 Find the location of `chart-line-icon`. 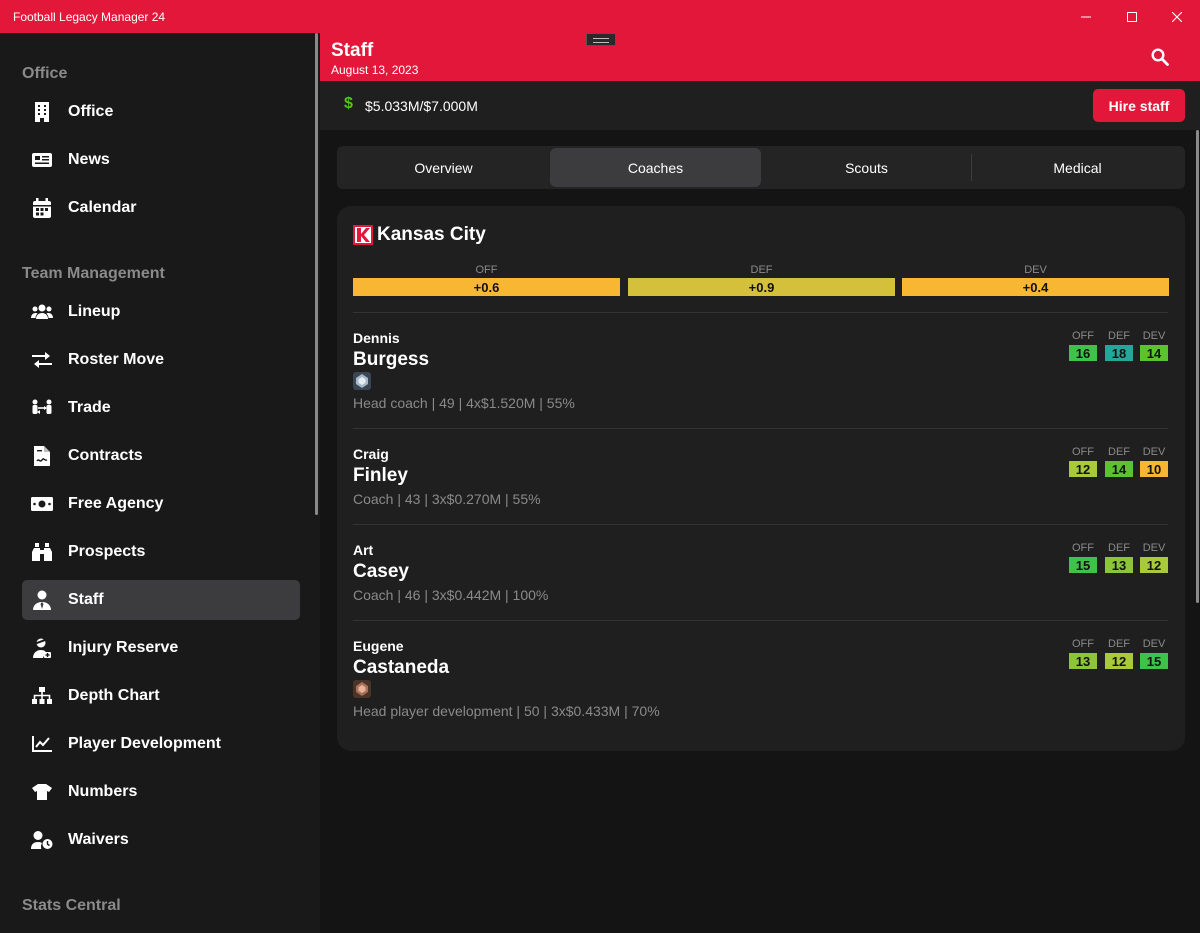

chart-line-icon is located at coordinates (42, 744).